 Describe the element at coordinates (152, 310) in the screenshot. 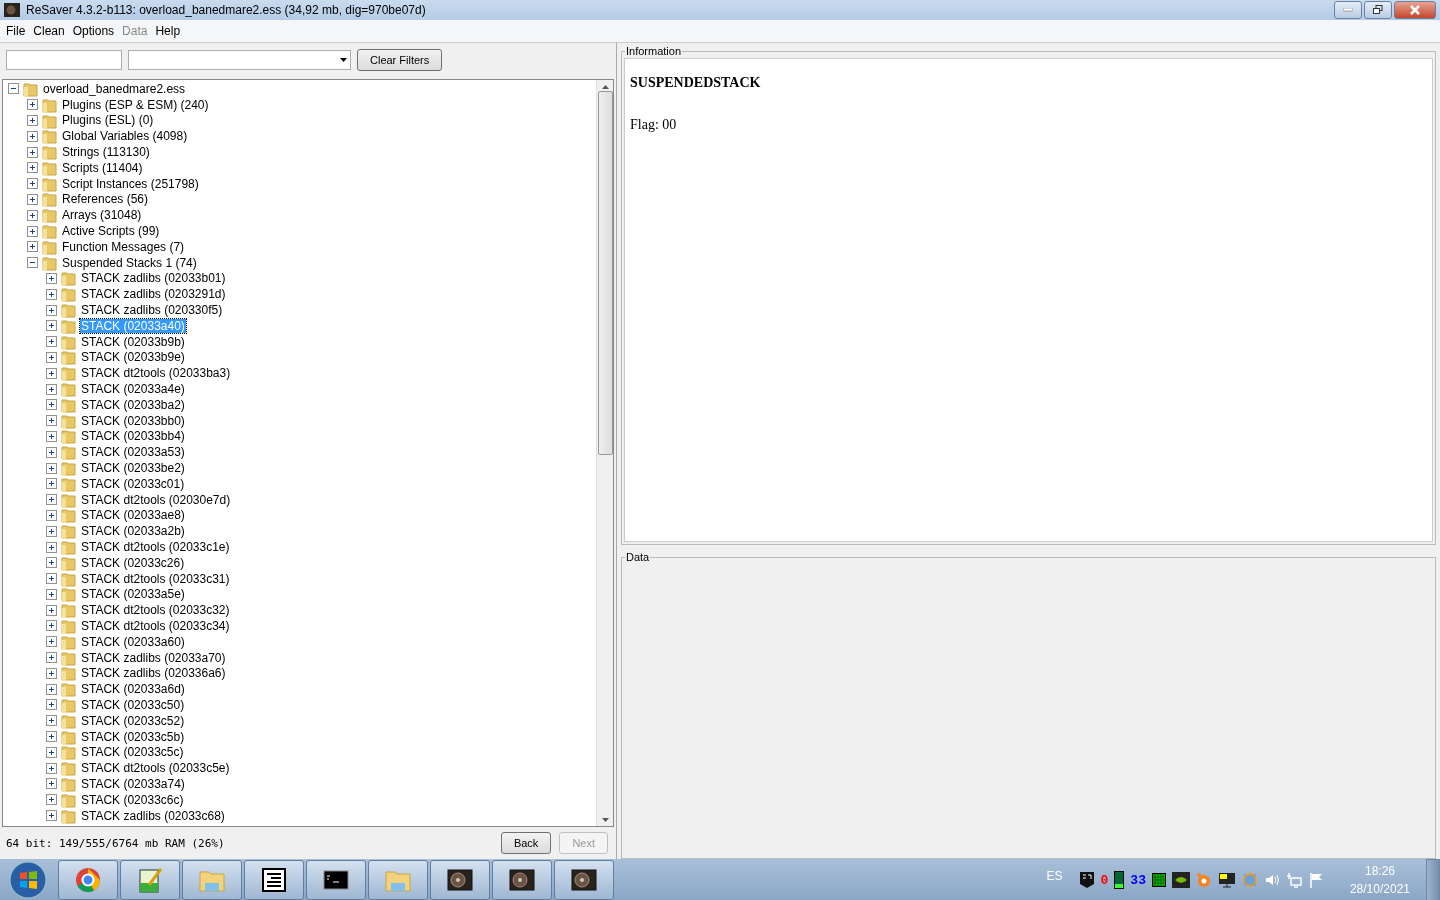

I see `tree-item: STACK zadlibs (020330f5)` at that location.